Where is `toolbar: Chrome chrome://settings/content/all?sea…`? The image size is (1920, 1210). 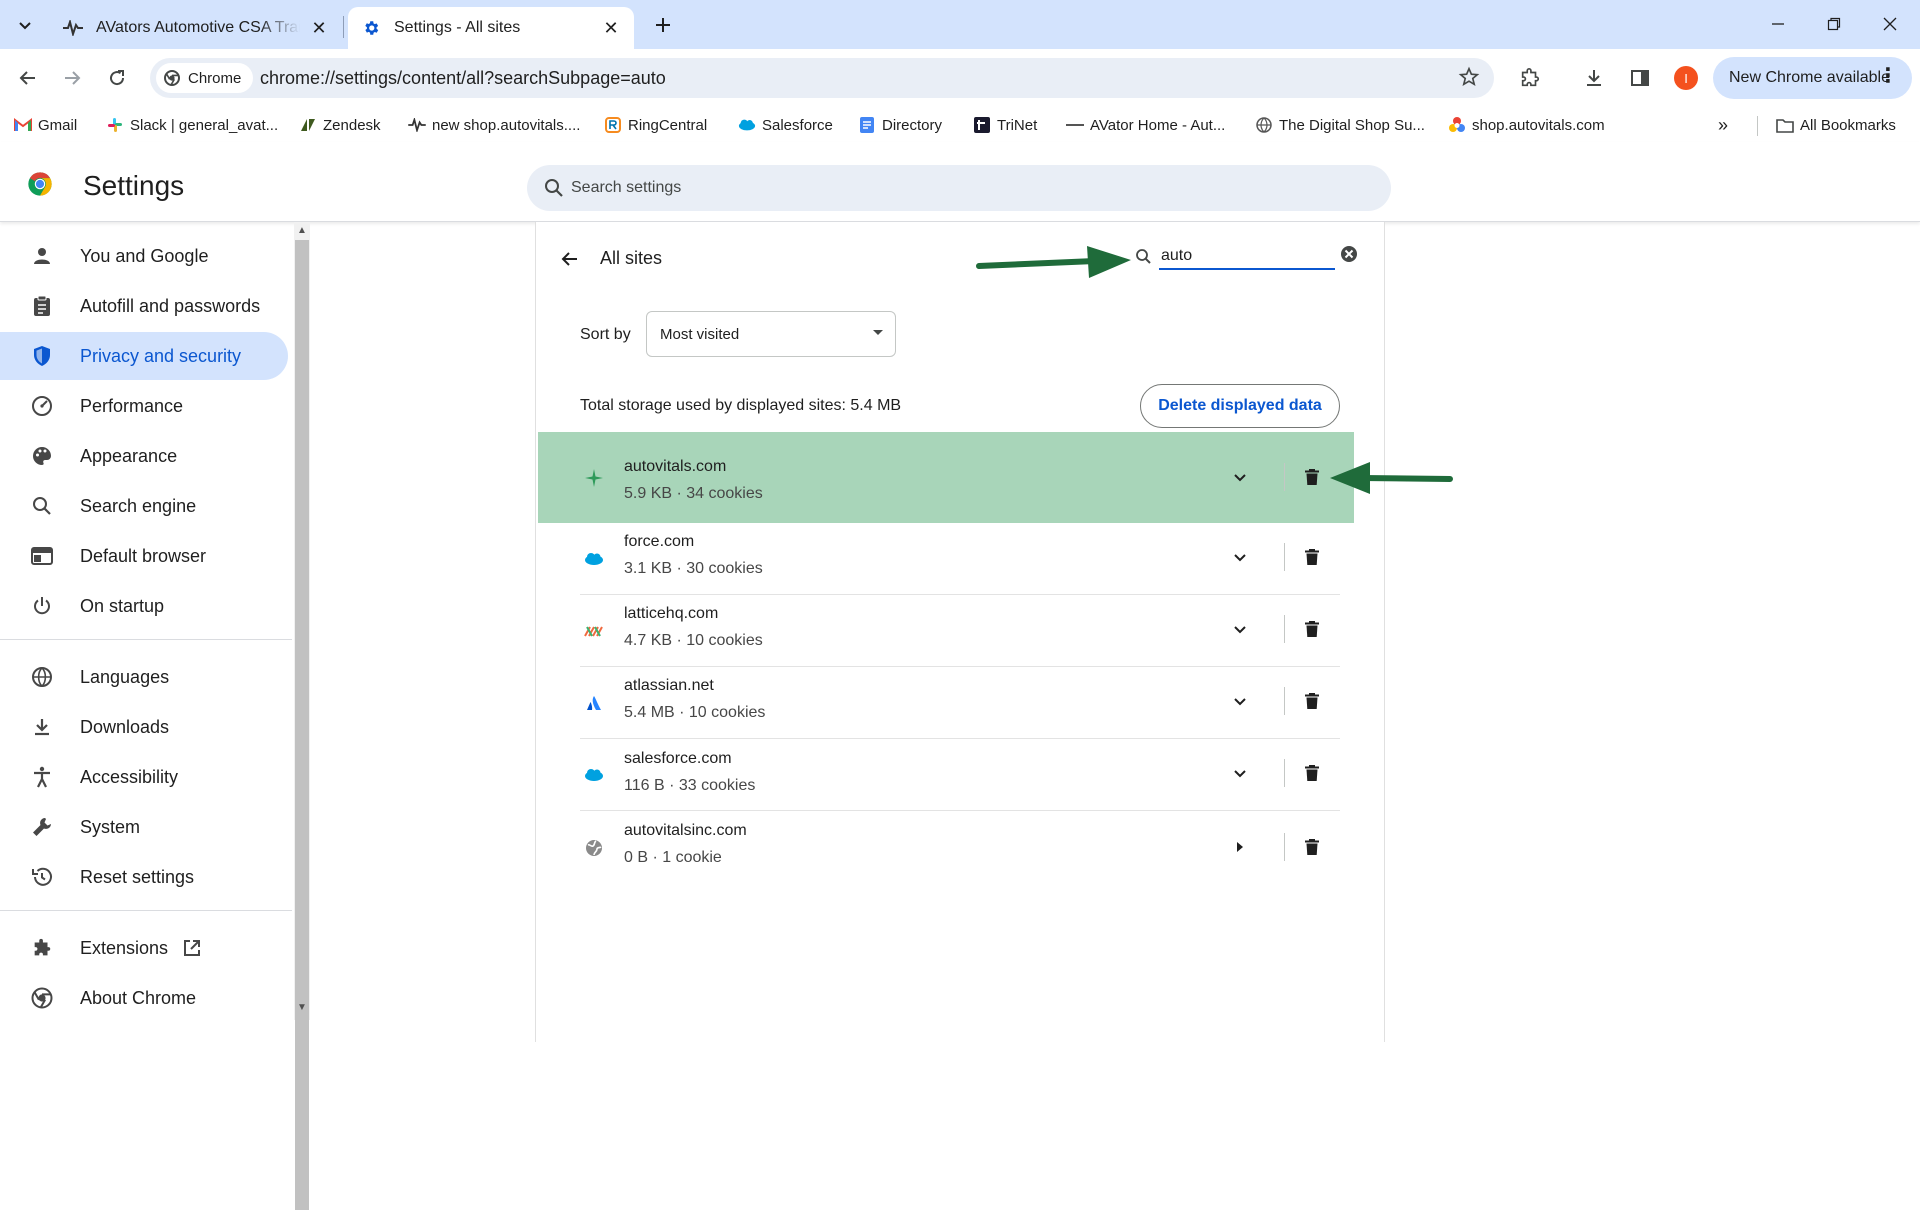
toolbar: Chrome chrome://settings/content/all?sea… is located at coordinates (960, 78).